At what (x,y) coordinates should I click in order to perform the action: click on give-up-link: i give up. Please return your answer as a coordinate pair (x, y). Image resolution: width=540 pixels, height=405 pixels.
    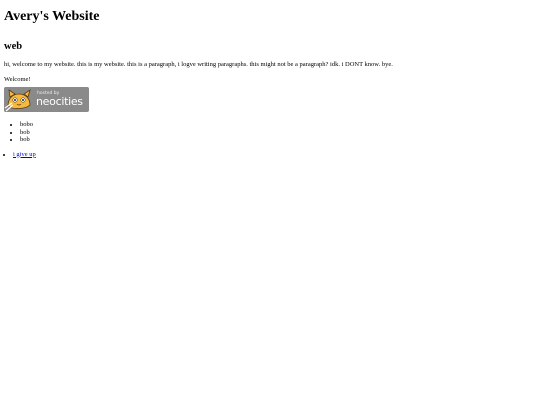
    Looking at the image, I should click on (24, 154).